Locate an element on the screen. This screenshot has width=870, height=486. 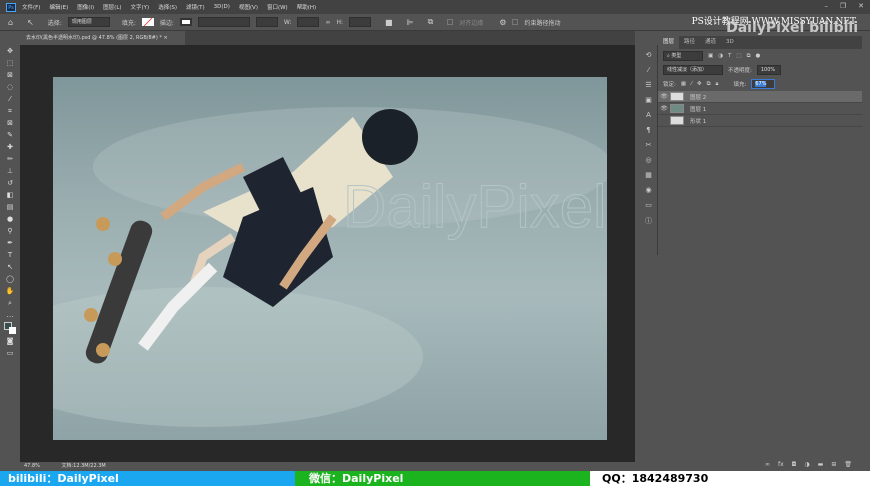
screen-mode-icon: ▭ is located at coordinates (10, 353).